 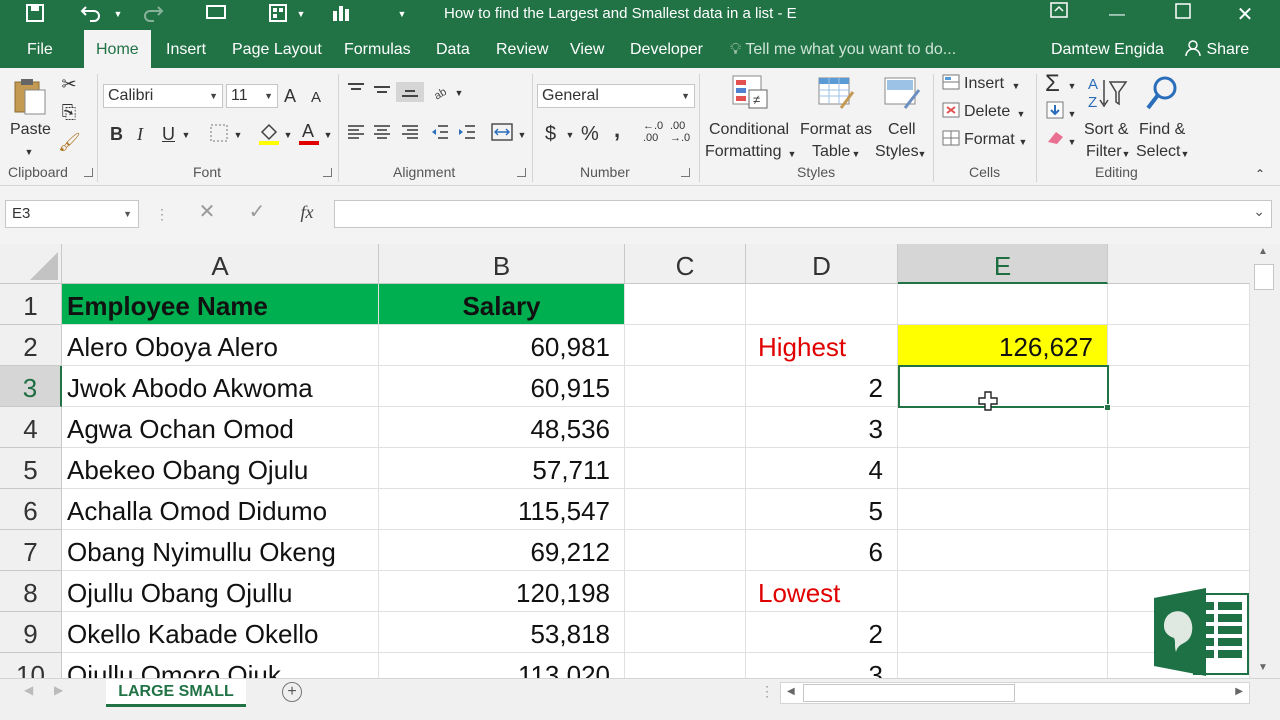 I want to click on cell-c2, so click(x=685, y=345).